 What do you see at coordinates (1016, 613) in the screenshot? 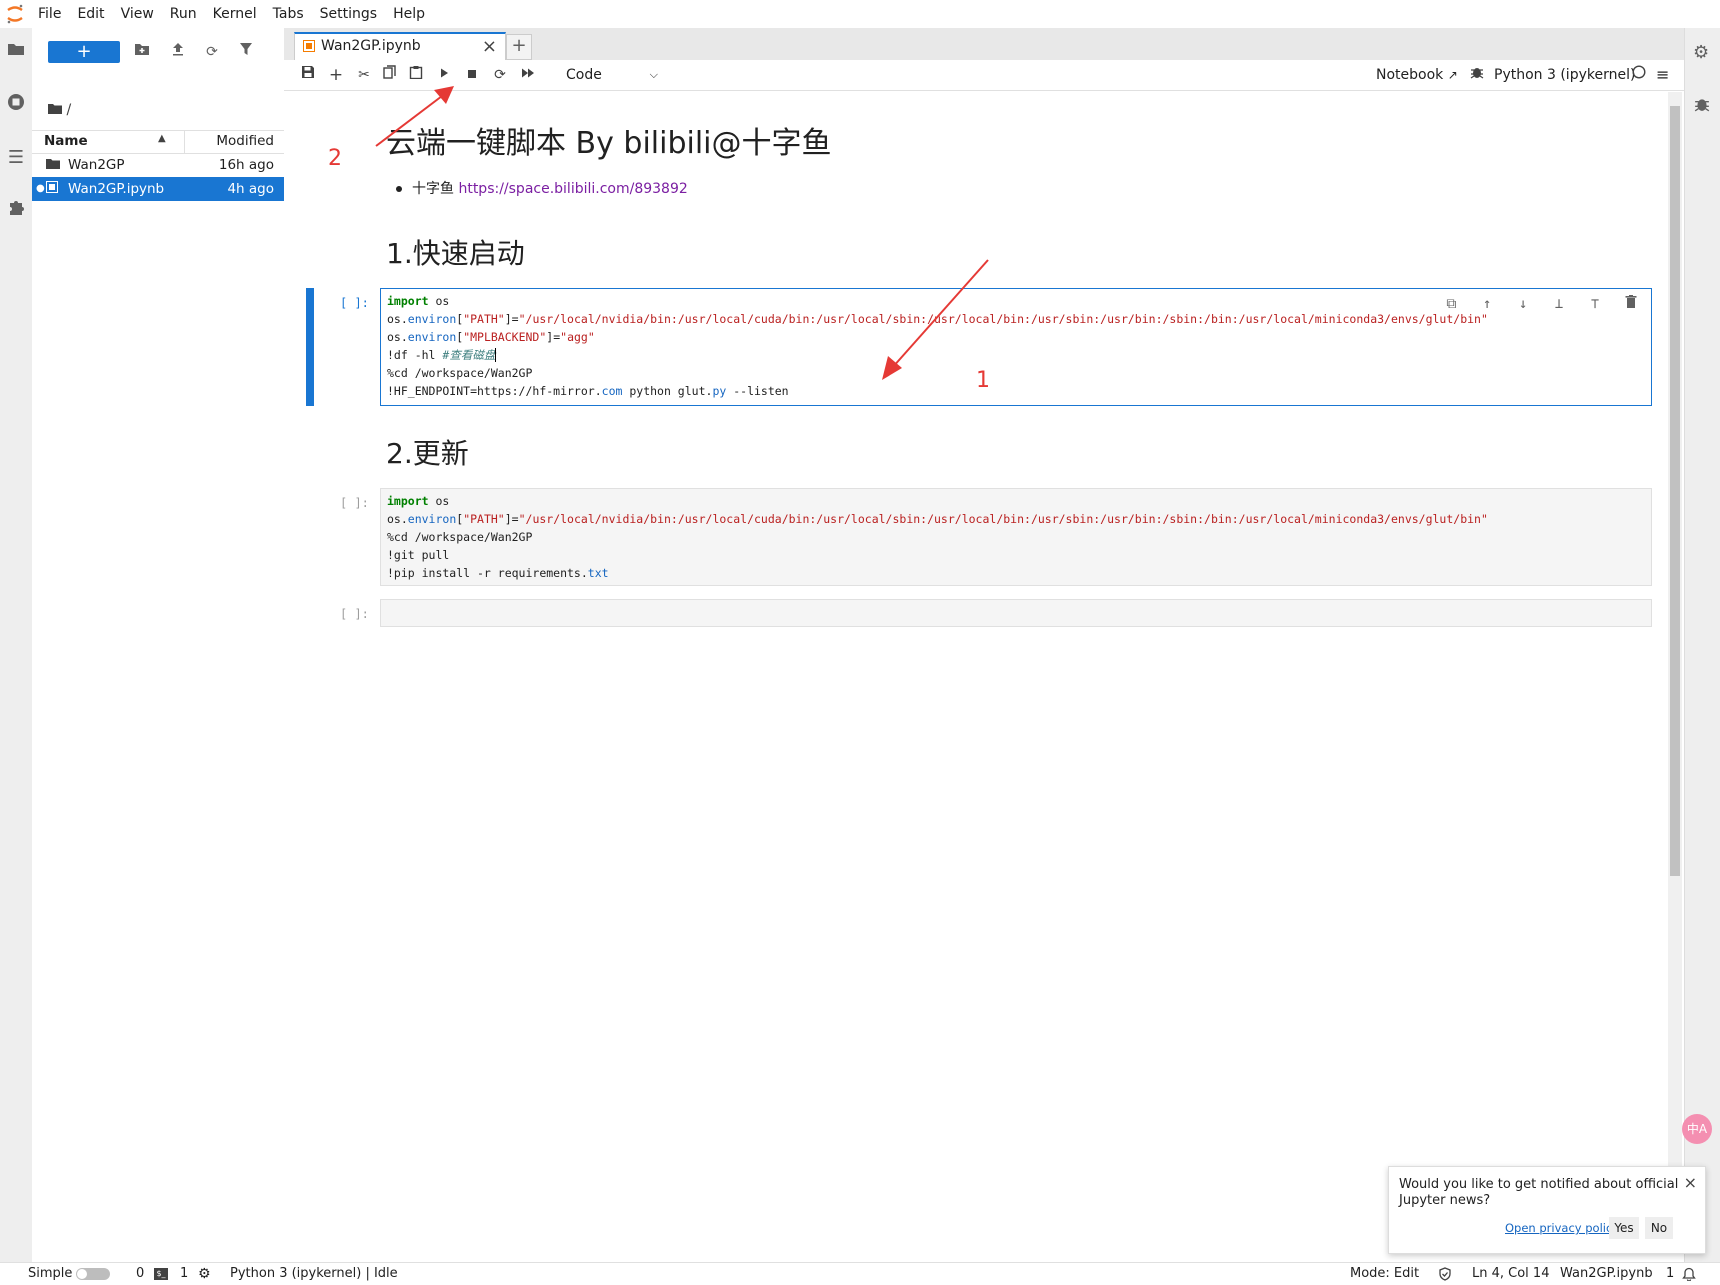
I see `code-cell-empty` at bounding box center [1016, 613].